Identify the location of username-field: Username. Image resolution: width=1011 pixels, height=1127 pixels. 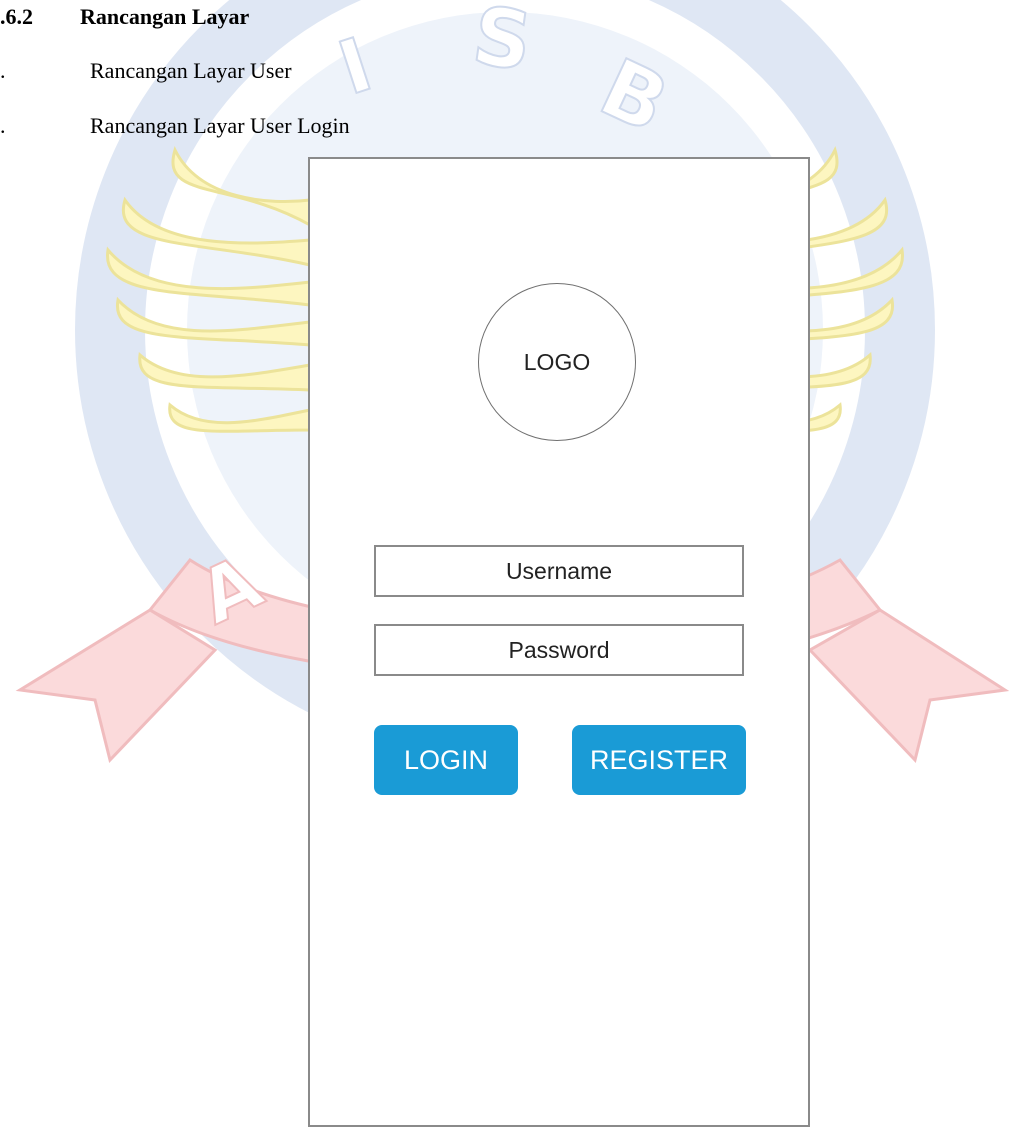
(559, 571).